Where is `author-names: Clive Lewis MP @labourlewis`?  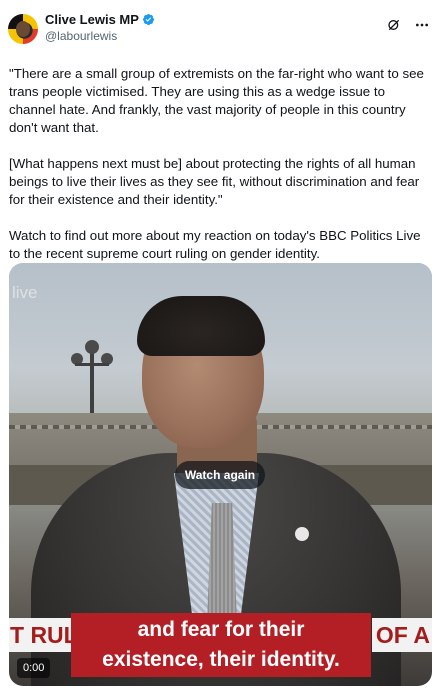
author-names: Clive Lewis MP @labourlewis is located at coordinates (100, 27).